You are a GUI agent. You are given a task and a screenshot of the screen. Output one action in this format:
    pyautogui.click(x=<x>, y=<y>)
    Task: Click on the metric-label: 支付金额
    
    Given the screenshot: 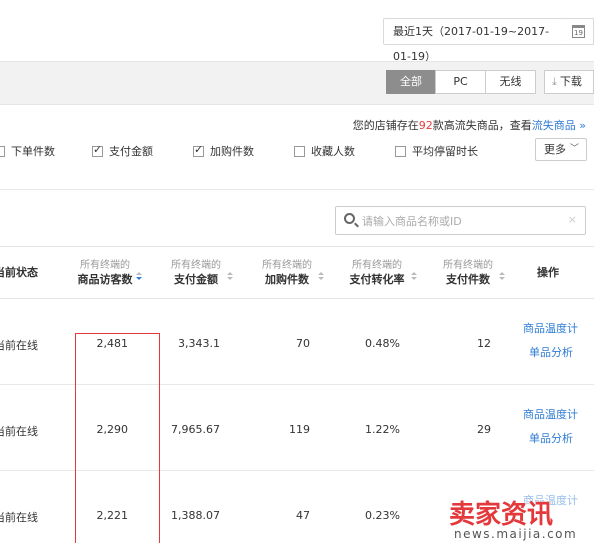 What is the action you would take?
    pyautogui.click(x=131, y=151)
    